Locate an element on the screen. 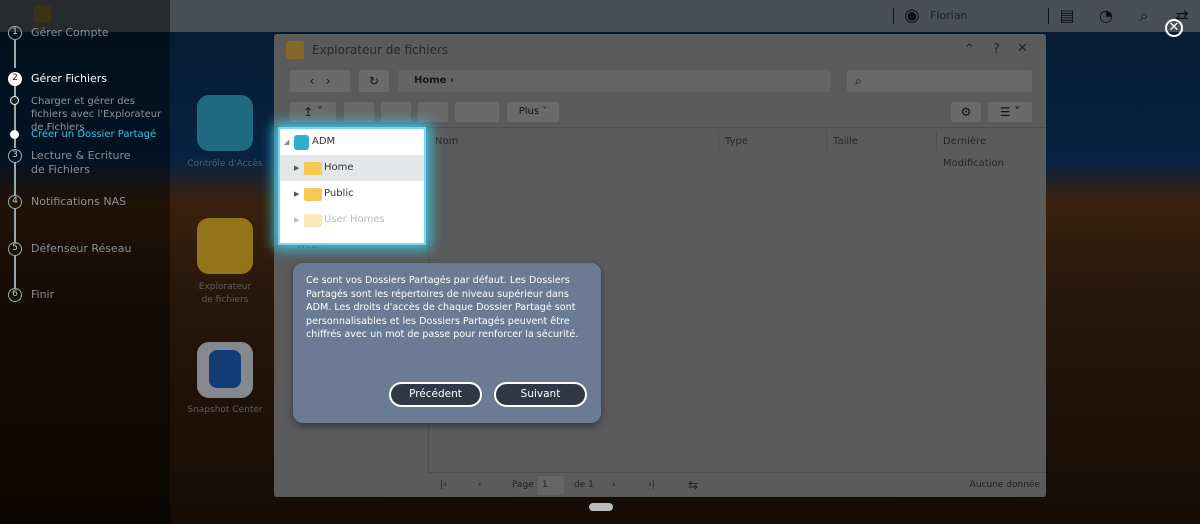 This screenshot has height=524, width=1200. next-button: Suivant is located at coordinates (540, 394).